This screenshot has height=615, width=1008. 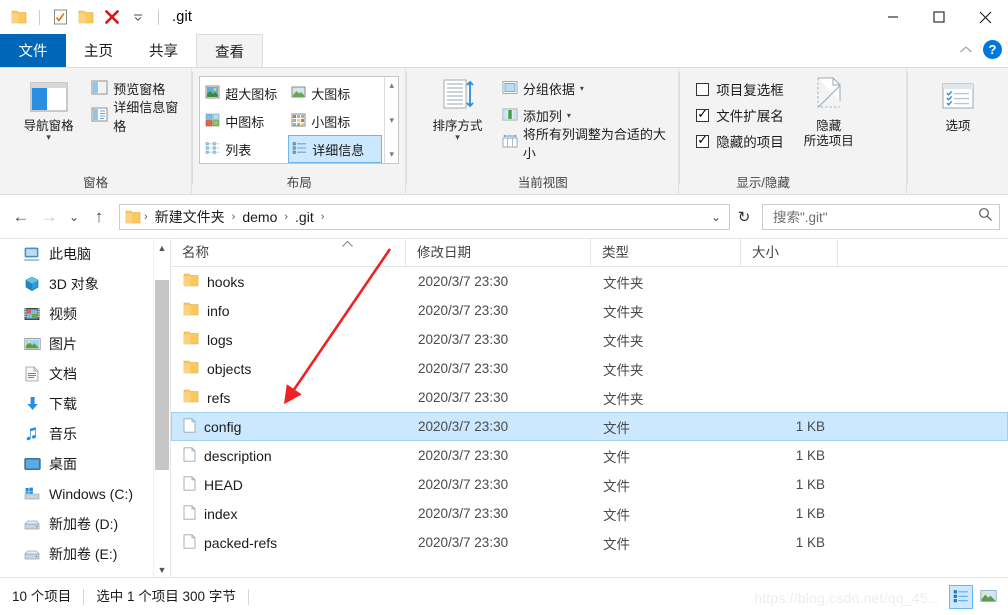 What do you see at coordinates (391, 154) in the screenshot?
I see `gallery-expand-icon: ▾` at bounding box center [391, 154].